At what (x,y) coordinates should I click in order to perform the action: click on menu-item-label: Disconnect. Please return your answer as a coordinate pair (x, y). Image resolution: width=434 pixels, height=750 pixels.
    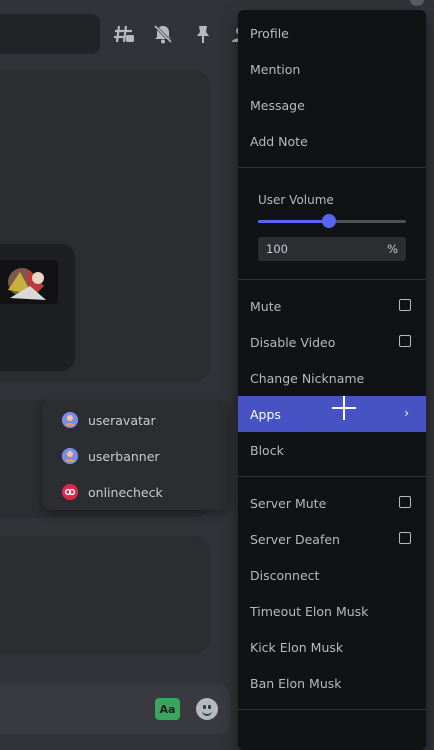
    Looking at the image, I should click on (285, 575).